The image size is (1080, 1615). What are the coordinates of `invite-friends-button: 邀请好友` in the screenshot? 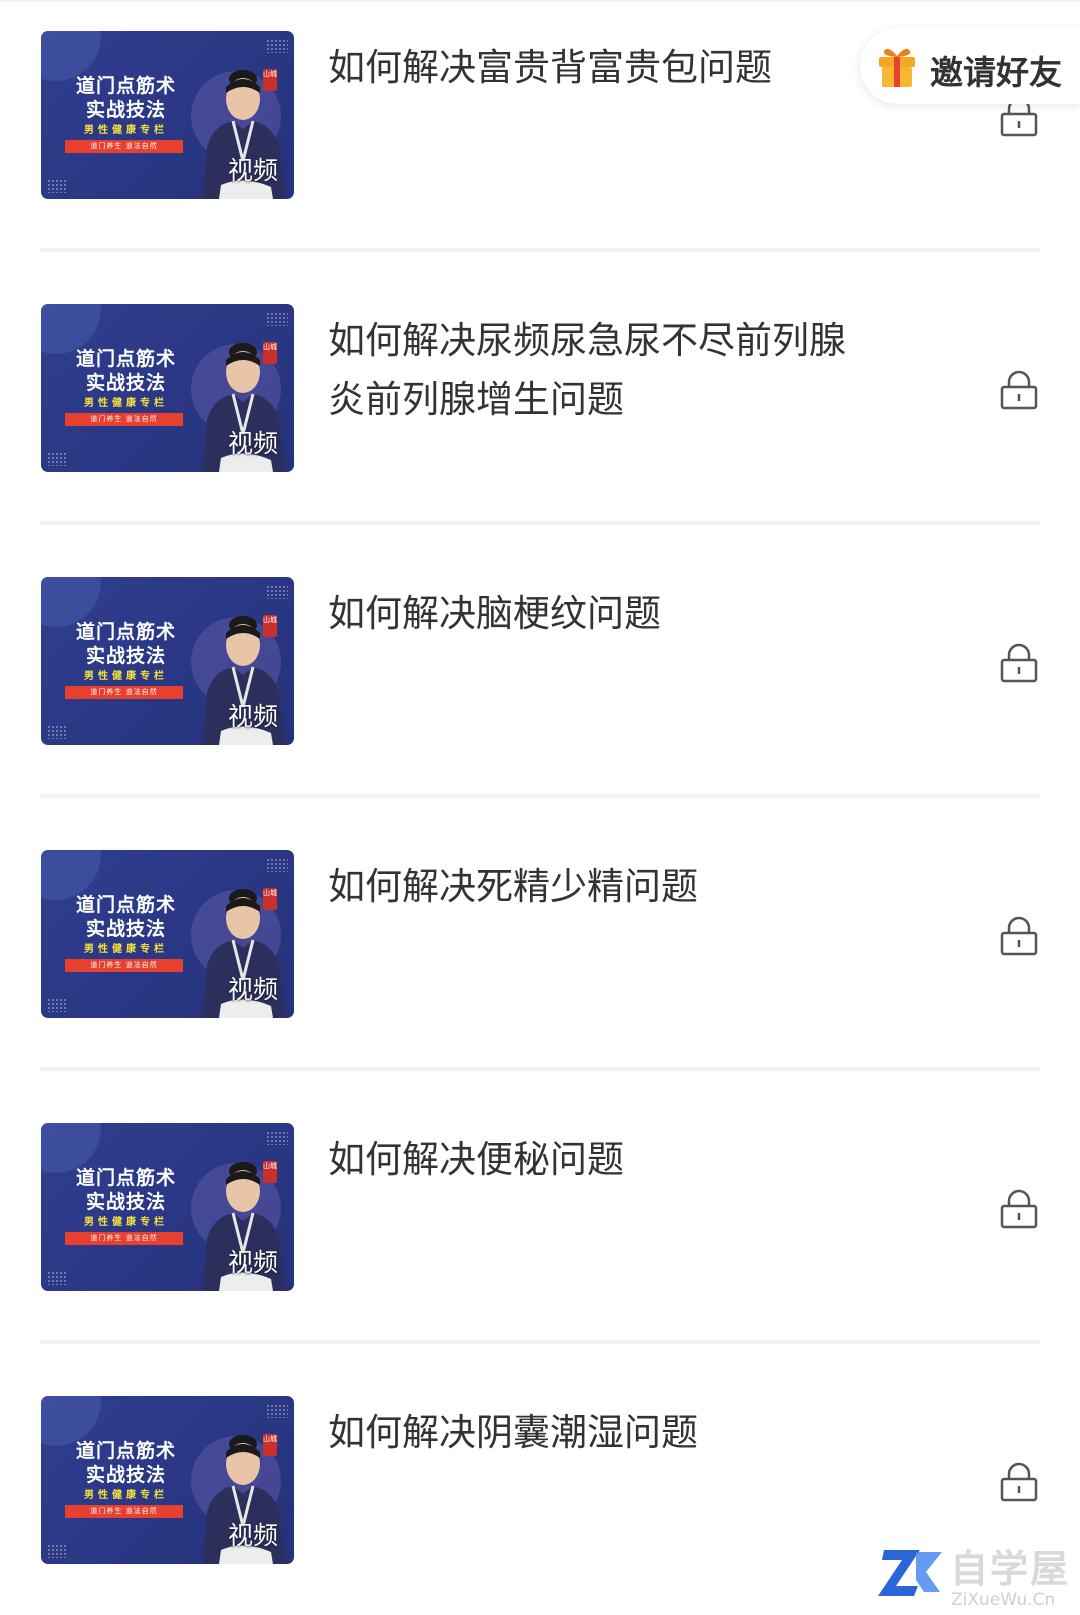 It's located at (970, 66).